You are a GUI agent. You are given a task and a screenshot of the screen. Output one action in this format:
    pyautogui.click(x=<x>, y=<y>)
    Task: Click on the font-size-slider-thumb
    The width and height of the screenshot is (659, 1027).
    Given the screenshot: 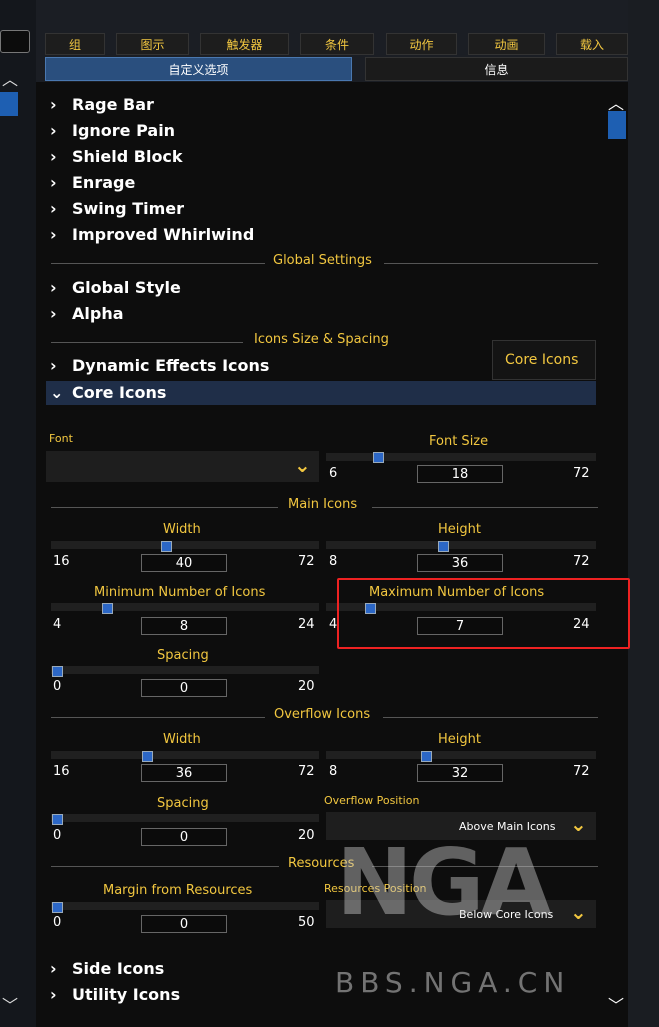 What is the action you would take?
    pyautogui.click(x=378, y=457)
    